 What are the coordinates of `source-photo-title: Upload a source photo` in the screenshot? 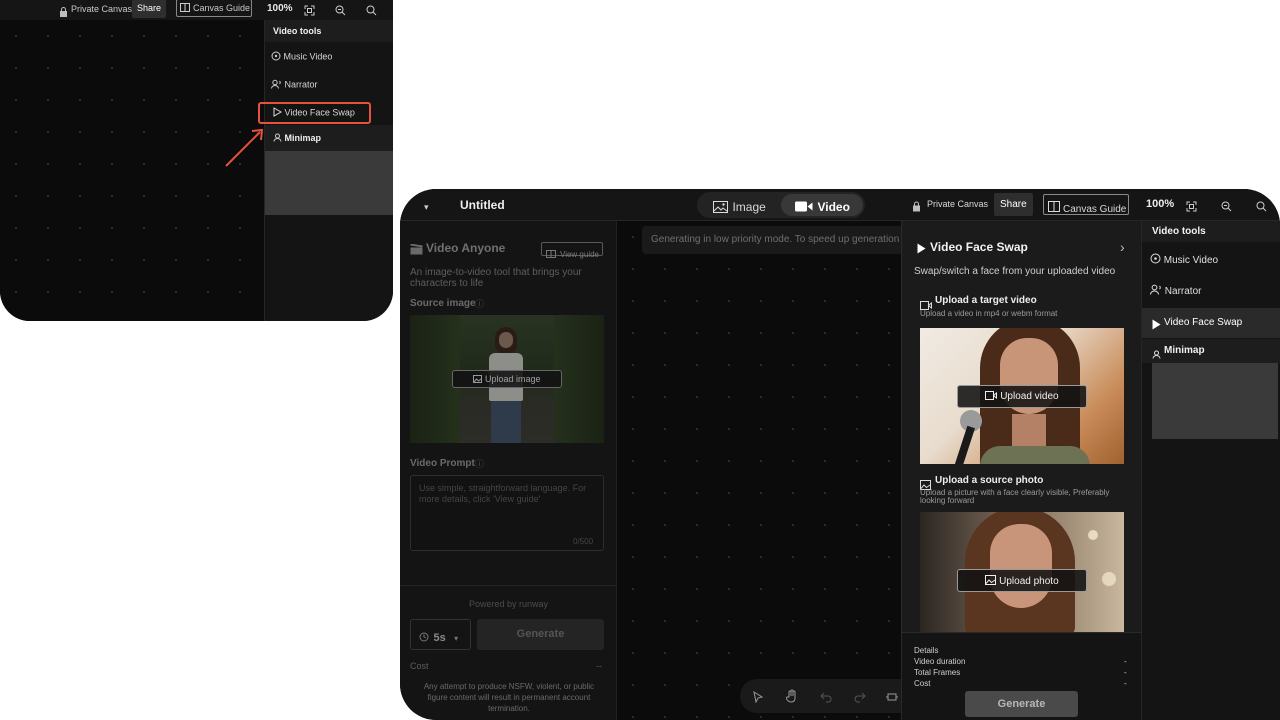 It's located at (989, 480).